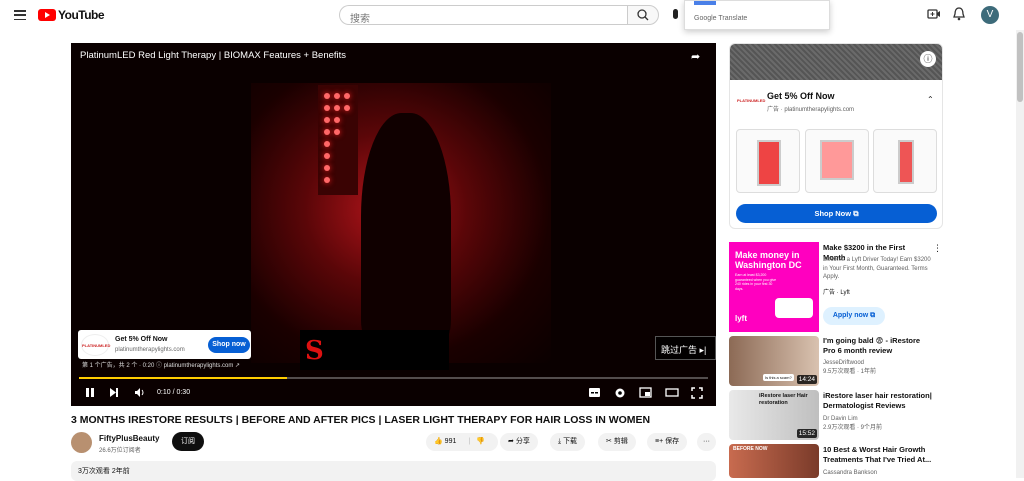 This screenshot has height=481, width=1024. I want to click on save-label: 保存, so click(672, 441).